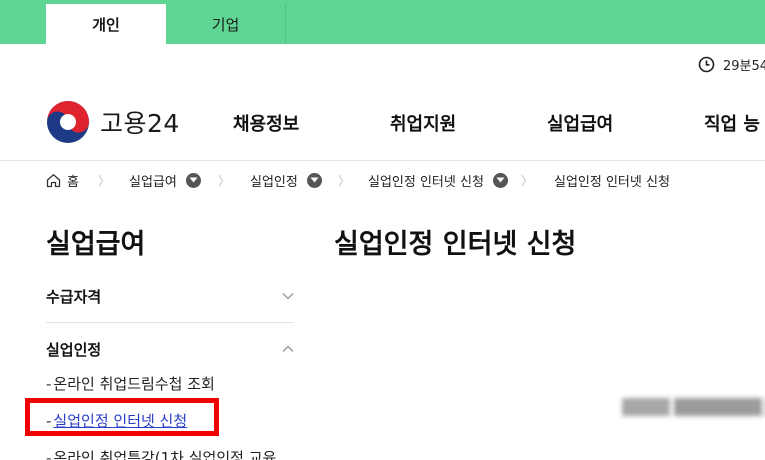 The width and height of the screenshot is (765, 460). I want to click on page-title: 실업인정 인터넷 신청, so click(455, 244).